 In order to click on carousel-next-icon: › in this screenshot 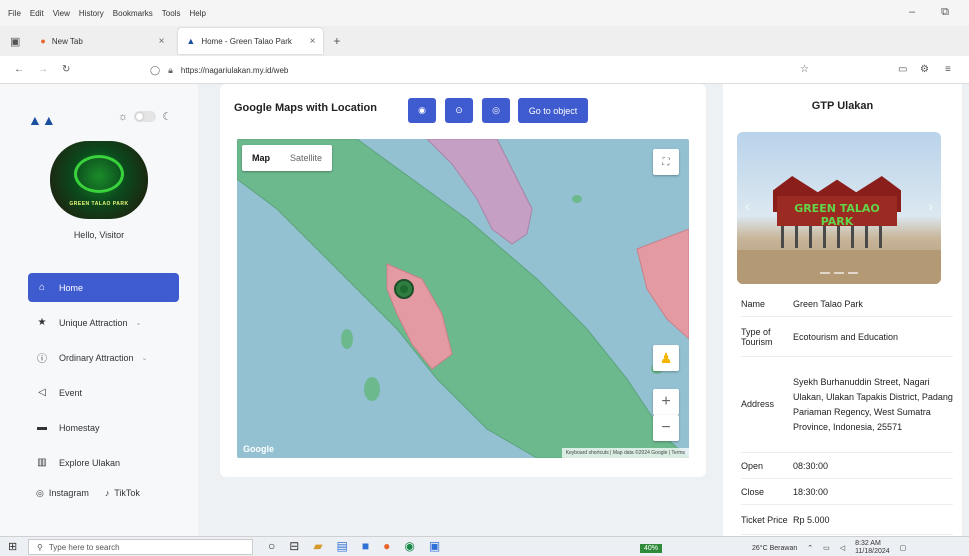, I will do `click(930, 206)`.